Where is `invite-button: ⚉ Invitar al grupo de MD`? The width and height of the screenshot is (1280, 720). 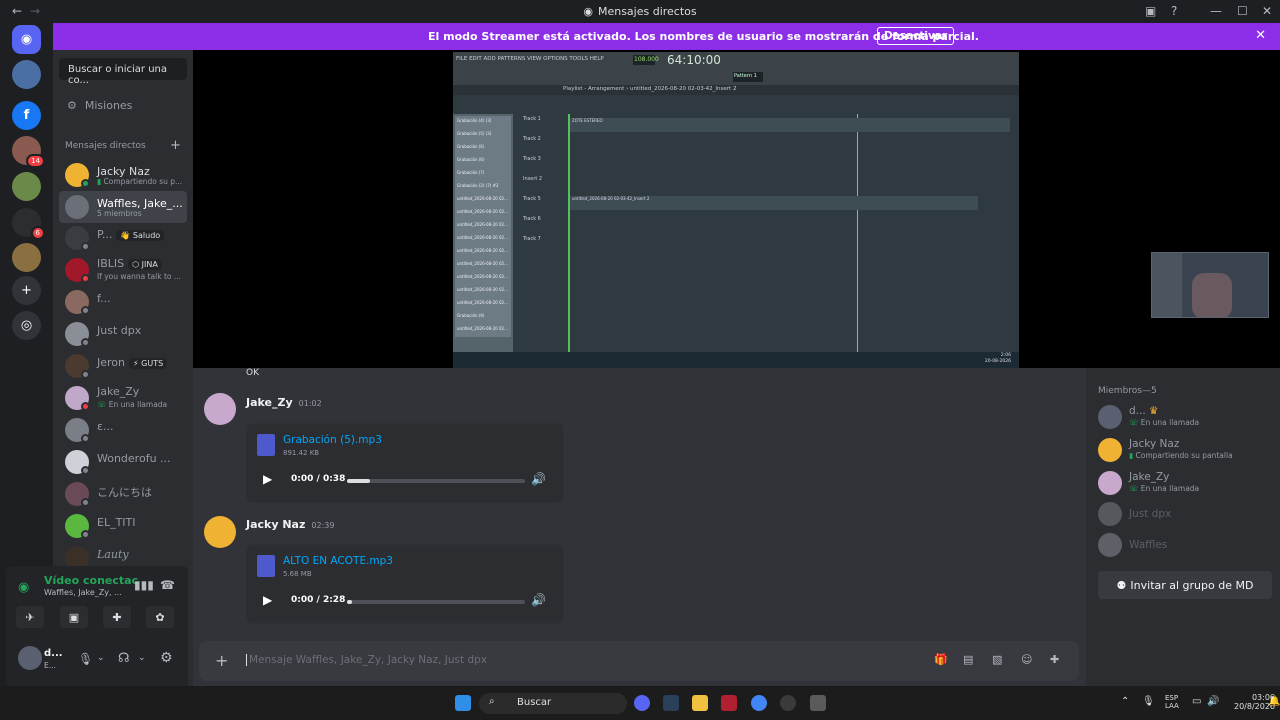 invite-button: ⚉ Invitar al grupo de MD is located at coordinates (1185, 585).